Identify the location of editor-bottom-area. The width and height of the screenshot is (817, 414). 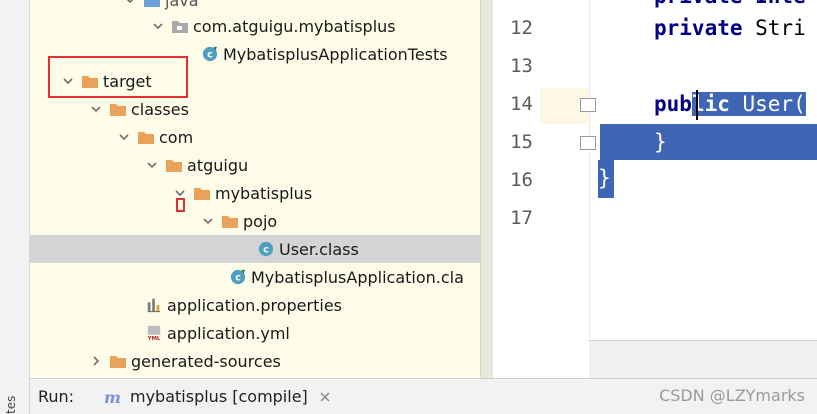
(703, 359).